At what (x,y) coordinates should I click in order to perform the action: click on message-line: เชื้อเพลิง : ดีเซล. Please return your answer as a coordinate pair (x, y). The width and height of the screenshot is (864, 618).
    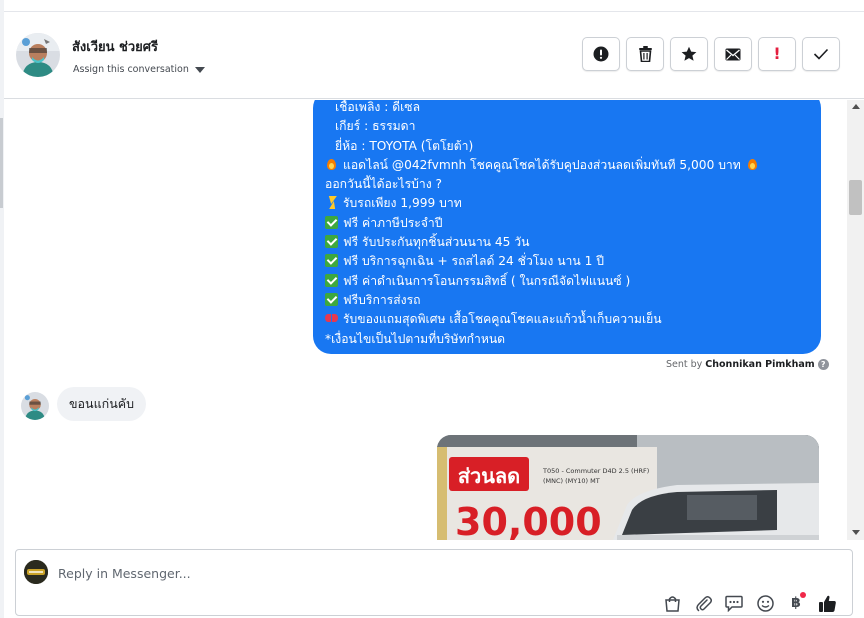
    Looking at the image, I should click on (378, 107).